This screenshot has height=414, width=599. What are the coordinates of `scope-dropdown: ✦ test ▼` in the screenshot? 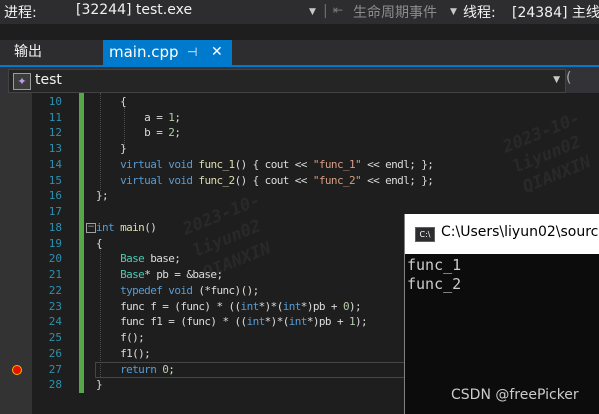 It's located at (287, 81).